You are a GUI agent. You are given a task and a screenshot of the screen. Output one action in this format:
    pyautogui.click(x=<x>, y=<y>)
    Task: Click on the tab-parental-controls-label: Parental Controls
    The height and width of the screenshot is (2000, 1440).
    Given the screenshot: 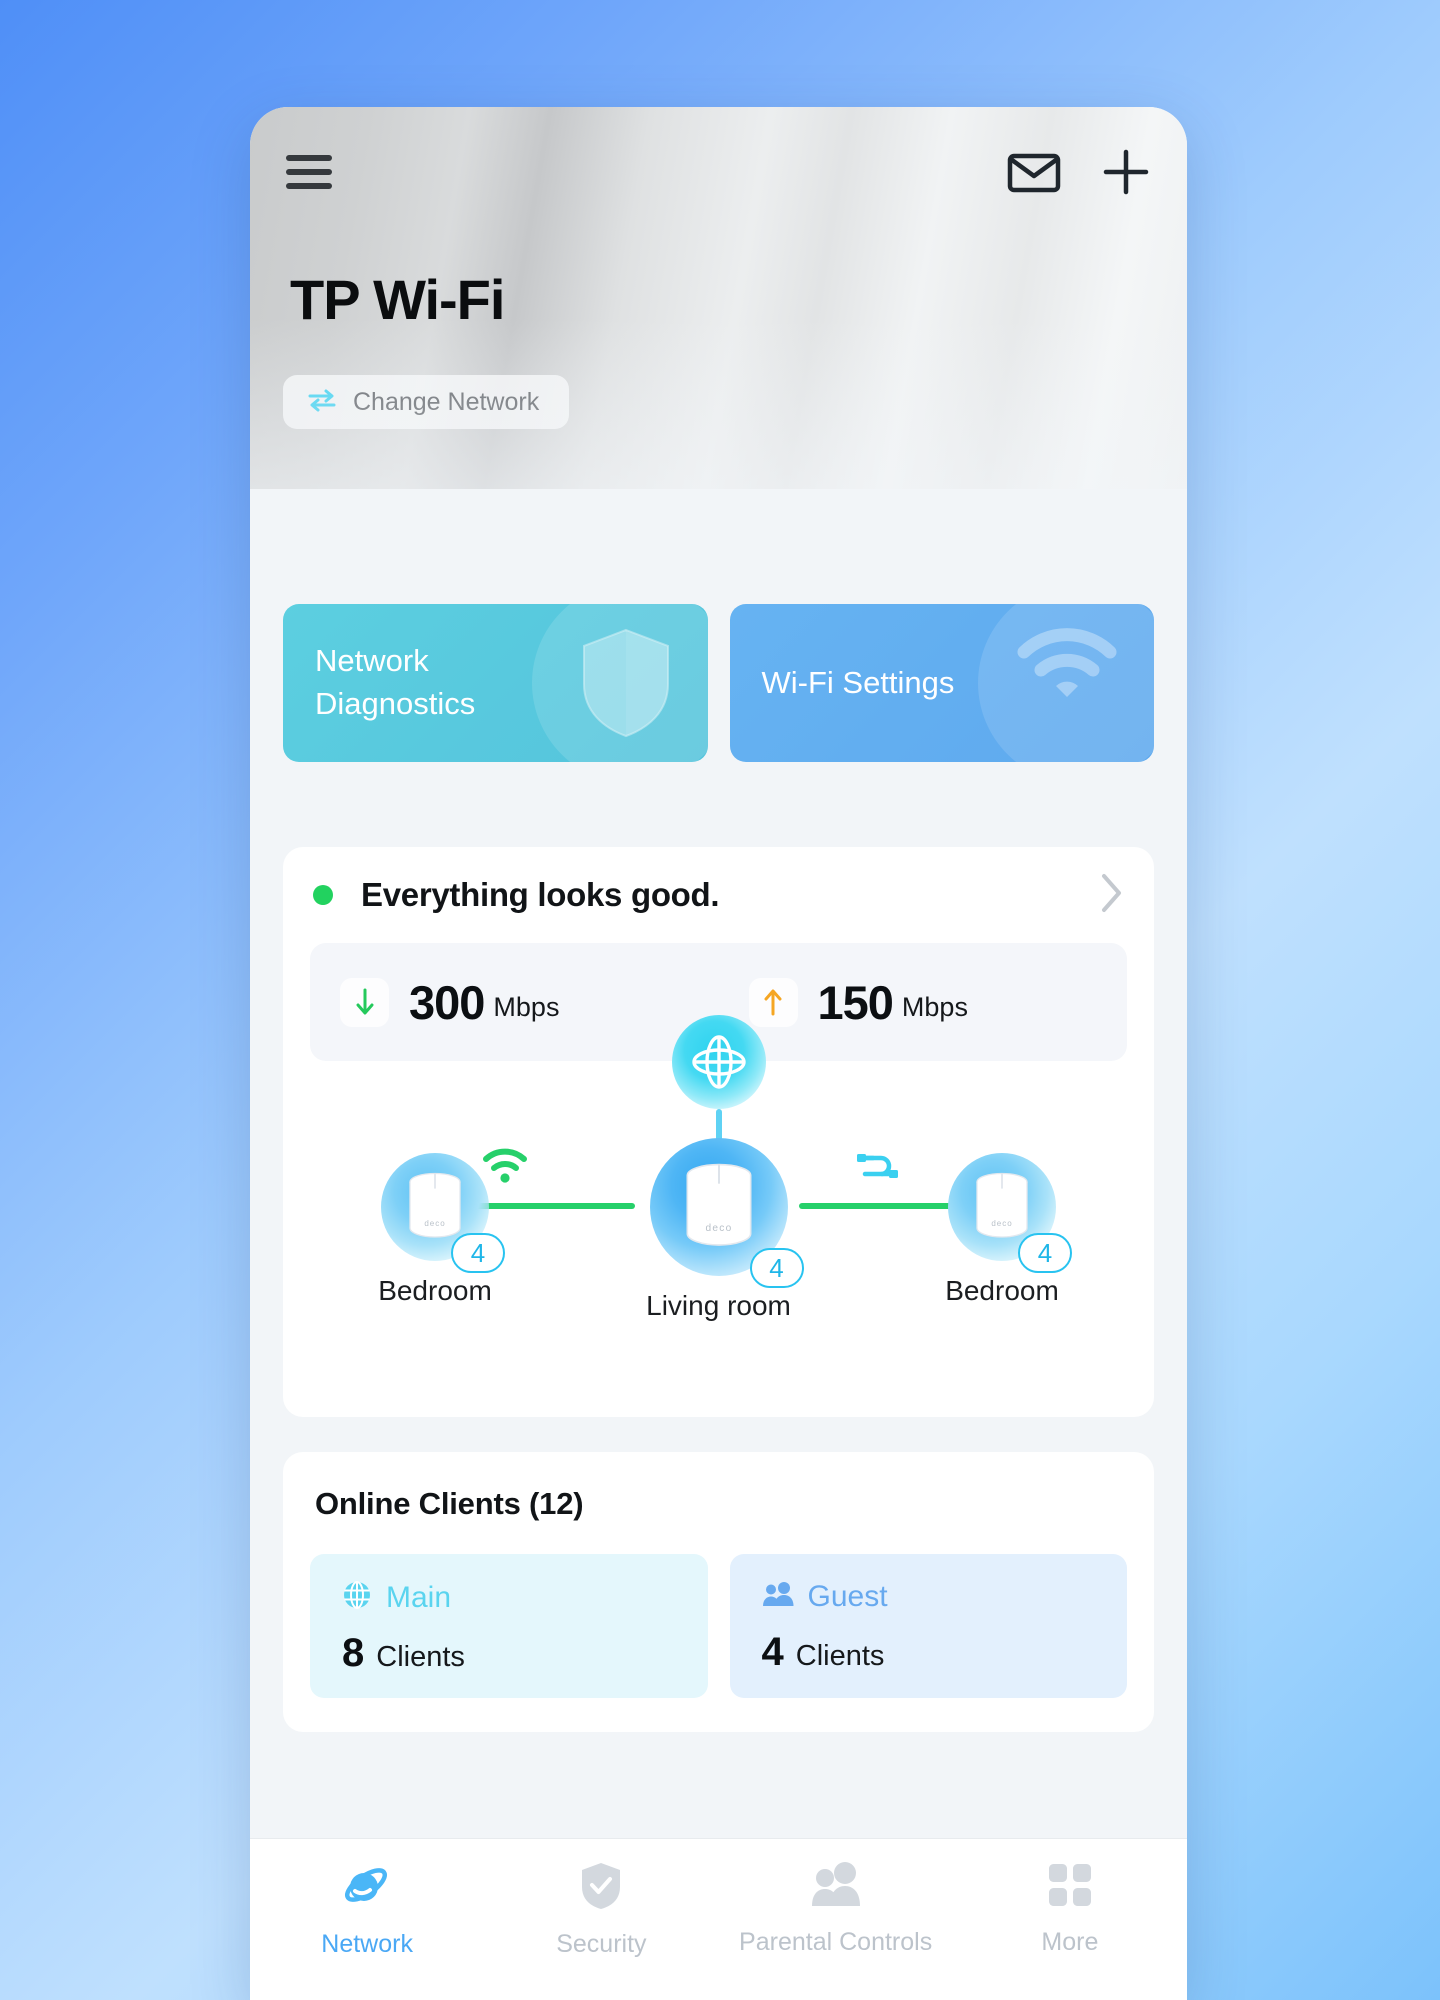 What is the action you would take?
    pyautogui.click(x=836, y=1942)
    